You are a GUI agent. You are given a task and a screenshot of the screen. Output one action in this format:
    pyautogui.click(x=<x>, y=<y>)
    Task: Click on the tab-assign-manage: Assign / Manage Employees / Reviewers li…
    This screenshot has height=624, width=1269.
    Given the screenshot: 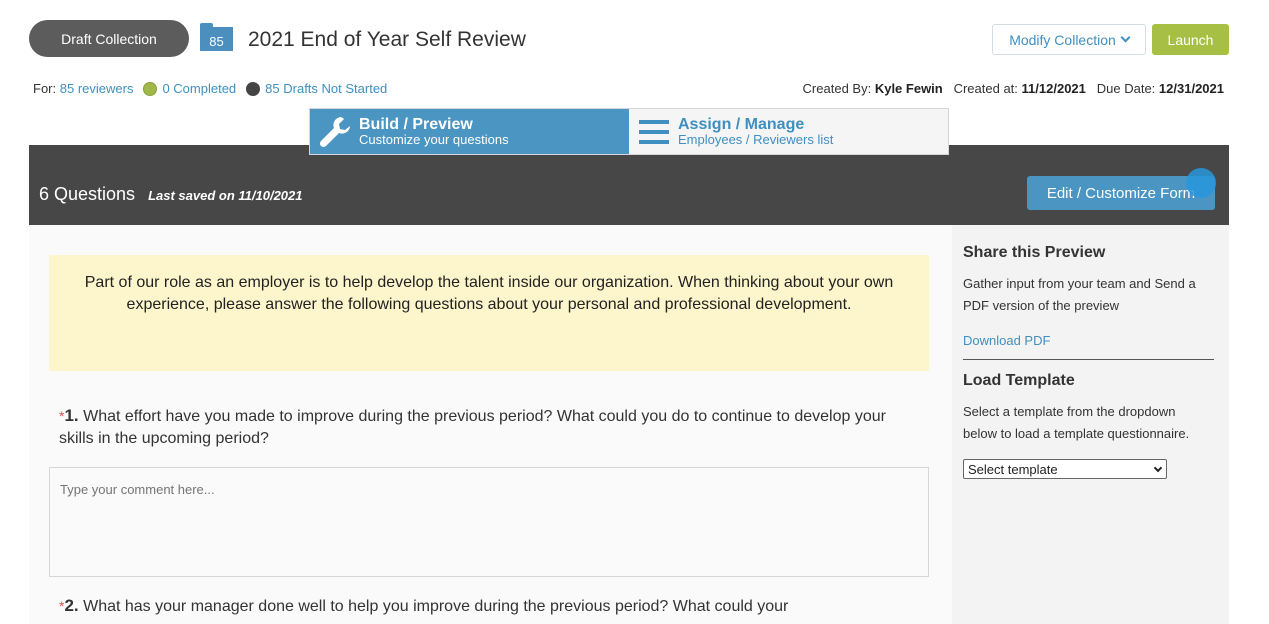 What is the action you would take?
    pyautogui.click(x=788, y=131)
    